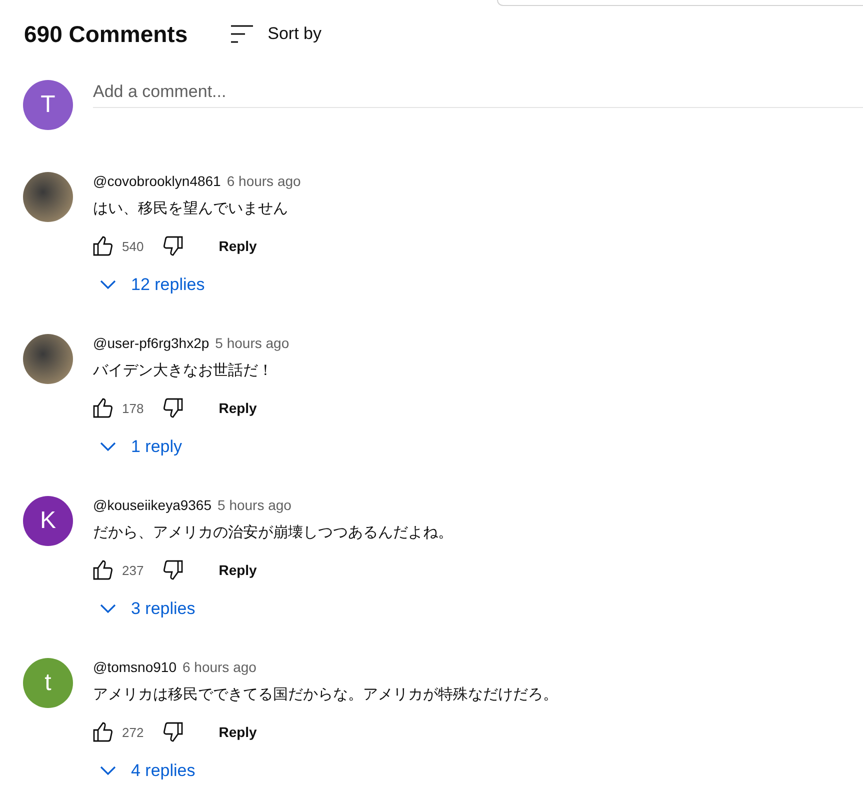 This screenshot has width=863, height=810. What do you see at coordinates (325, 695) in the screenshot?
I see `comment-text: アメリカは移民でできてる国だからな。アメリカが特殊なだけだろ。` at bounding box center [325, 695].